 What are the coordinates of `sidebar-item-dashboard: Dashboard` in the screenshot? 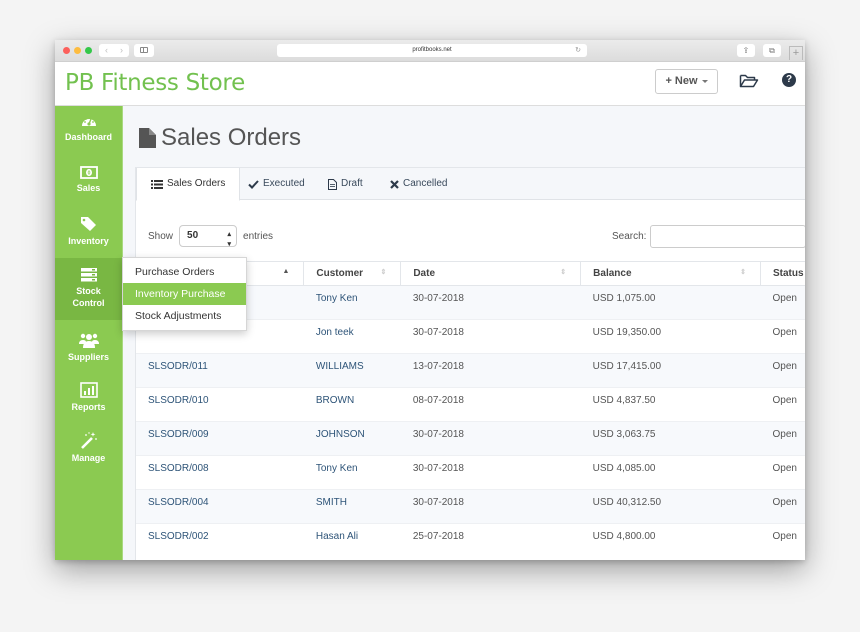 It's located at (88, 136).